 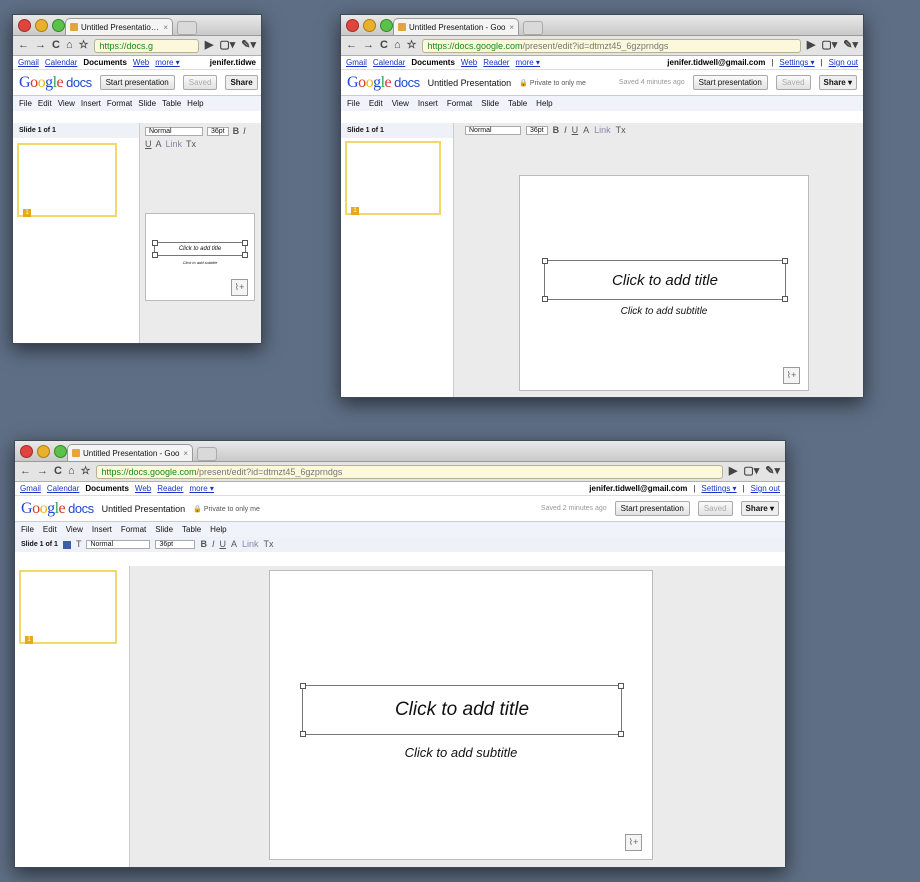 I want to click on link-button: Link, so click(x=250, y=544).